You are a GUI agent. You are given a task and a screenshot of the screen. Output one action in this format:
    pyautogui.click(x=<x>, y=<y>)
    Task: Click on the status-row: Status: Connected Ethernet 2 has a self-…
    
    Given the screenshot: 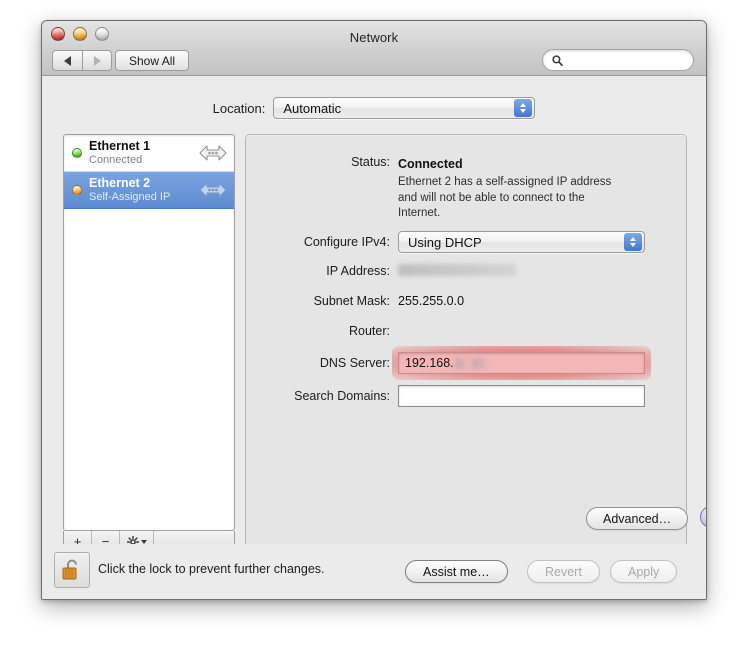 What is the action you would take?
    pyautogui.click(x=437, y=188)
    